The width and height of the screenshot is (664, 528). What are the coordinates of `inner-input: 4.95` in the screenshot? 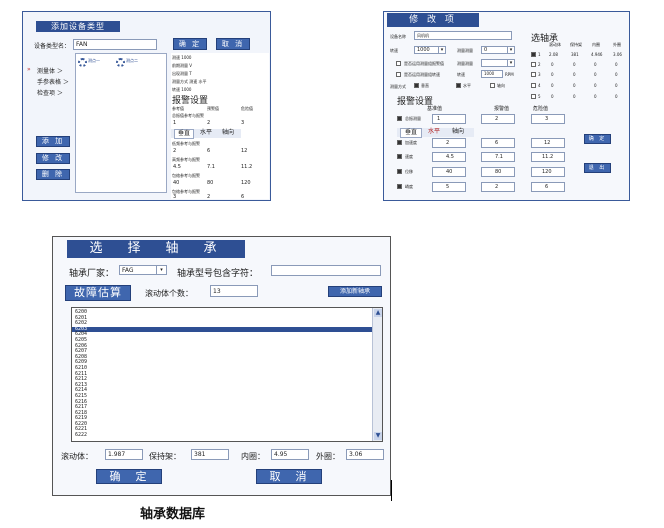 It's located at (290, 454).